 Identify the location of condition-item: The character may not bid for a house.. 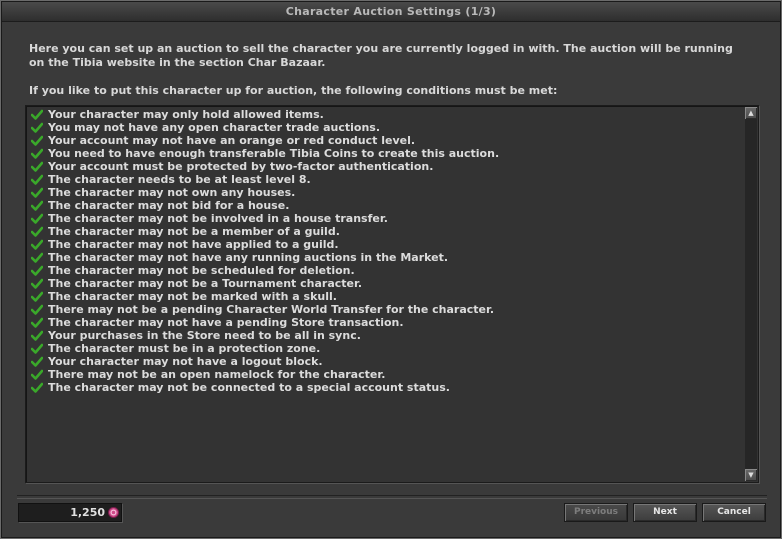
(386, 205).